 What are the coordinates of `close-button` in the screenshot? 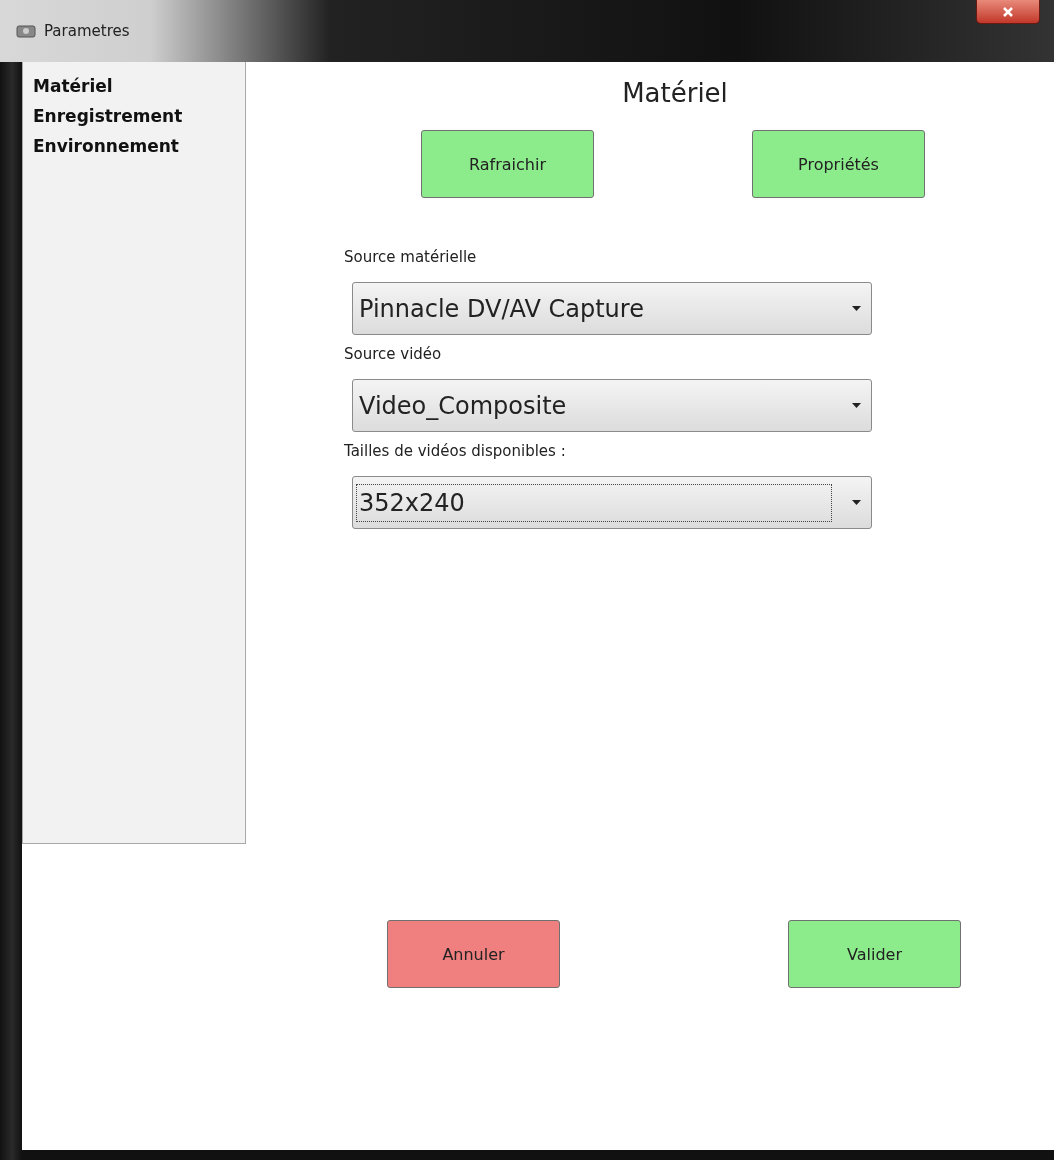 It's located at (1008, 12).